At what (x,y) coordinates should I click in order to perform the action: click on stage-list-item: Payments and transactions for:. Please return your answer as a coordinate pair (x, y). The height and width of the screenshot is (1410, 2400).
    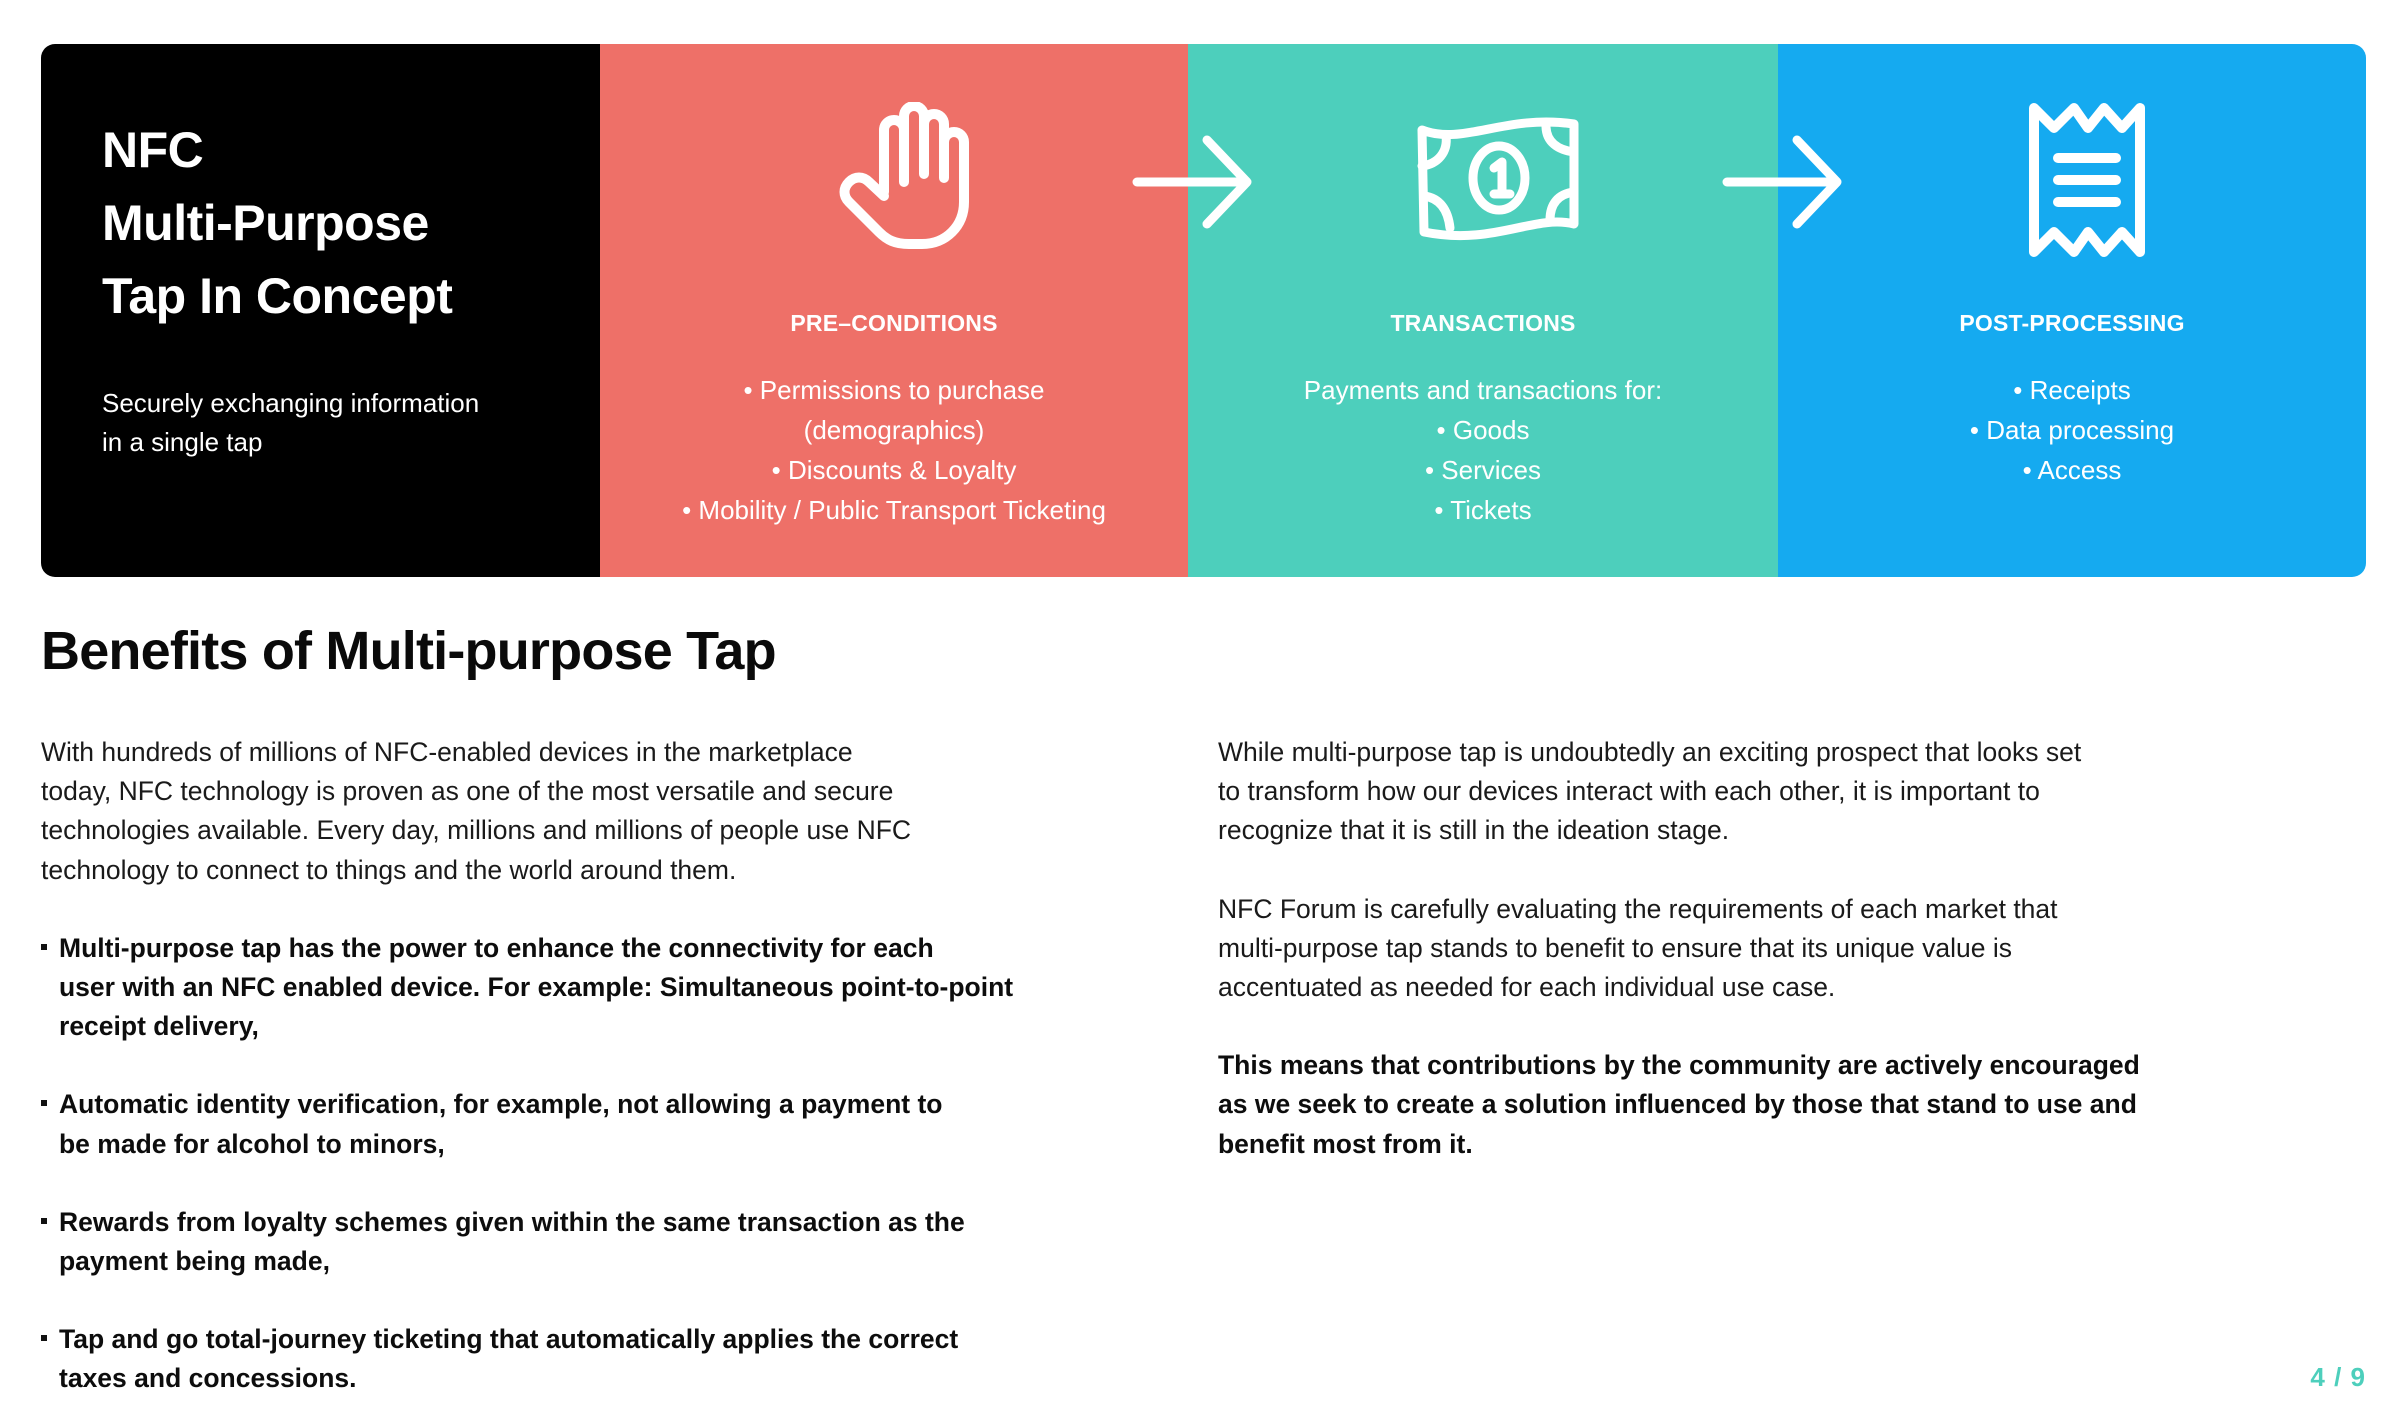
    Looking at the image, I should click on (1483, 390).